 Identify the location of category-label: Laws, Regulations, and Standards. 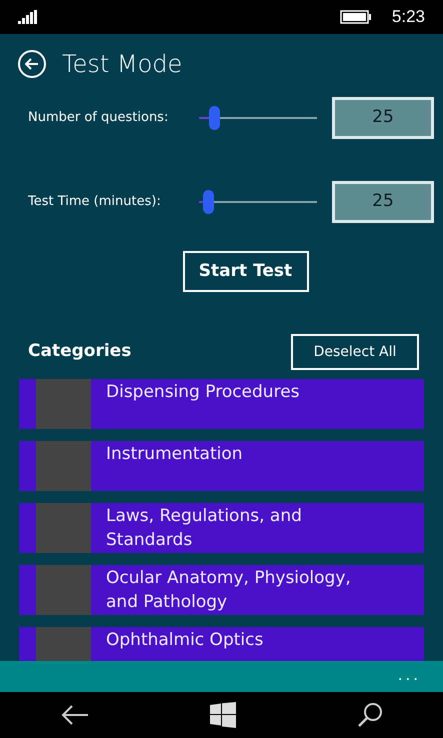
(204, 528).